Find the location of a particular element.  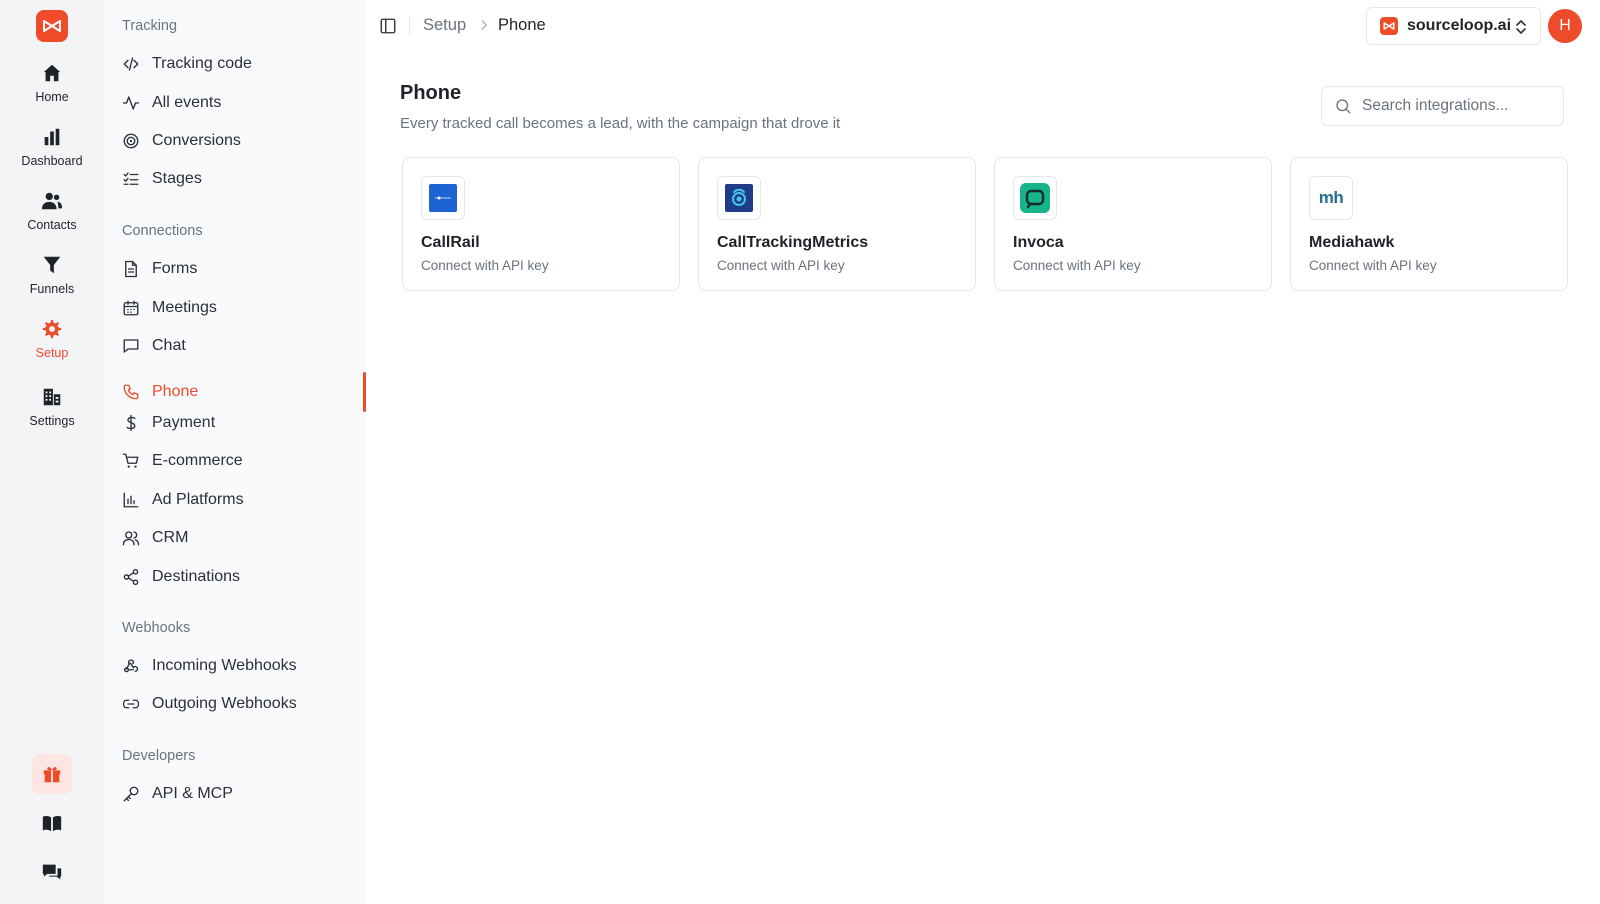

rail-item-funnels: Funnels is located at coordinates (52, 280).